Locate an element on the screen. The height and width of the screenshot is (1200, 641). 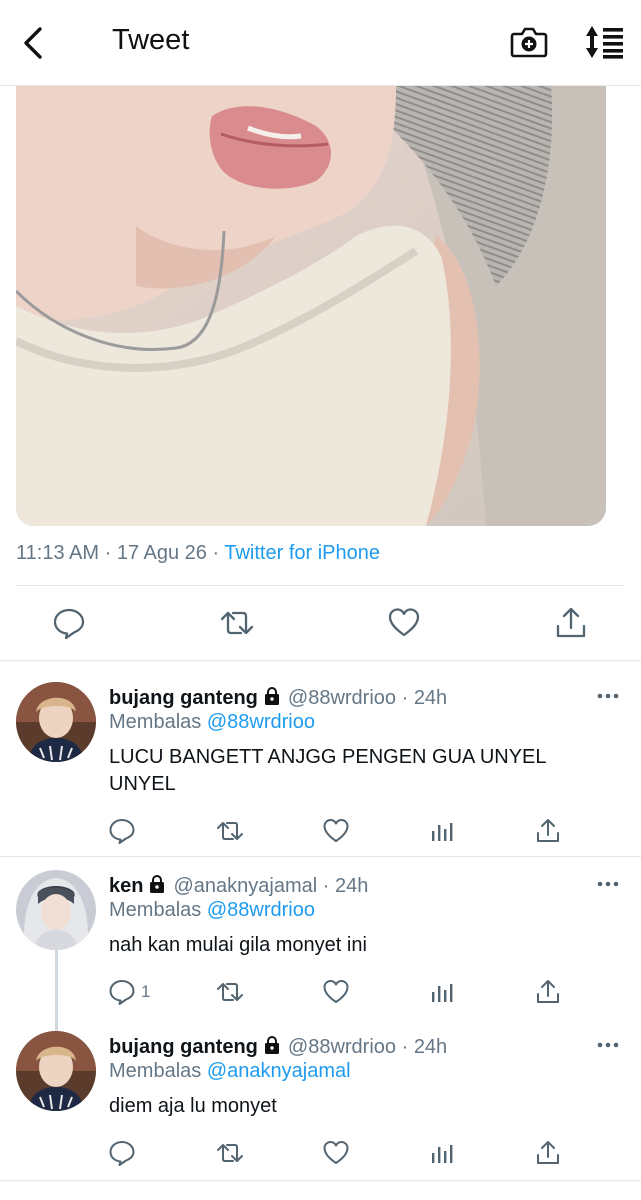
replying-to: Membalas @anaknyajamal is located at coordinates (230, 1071).